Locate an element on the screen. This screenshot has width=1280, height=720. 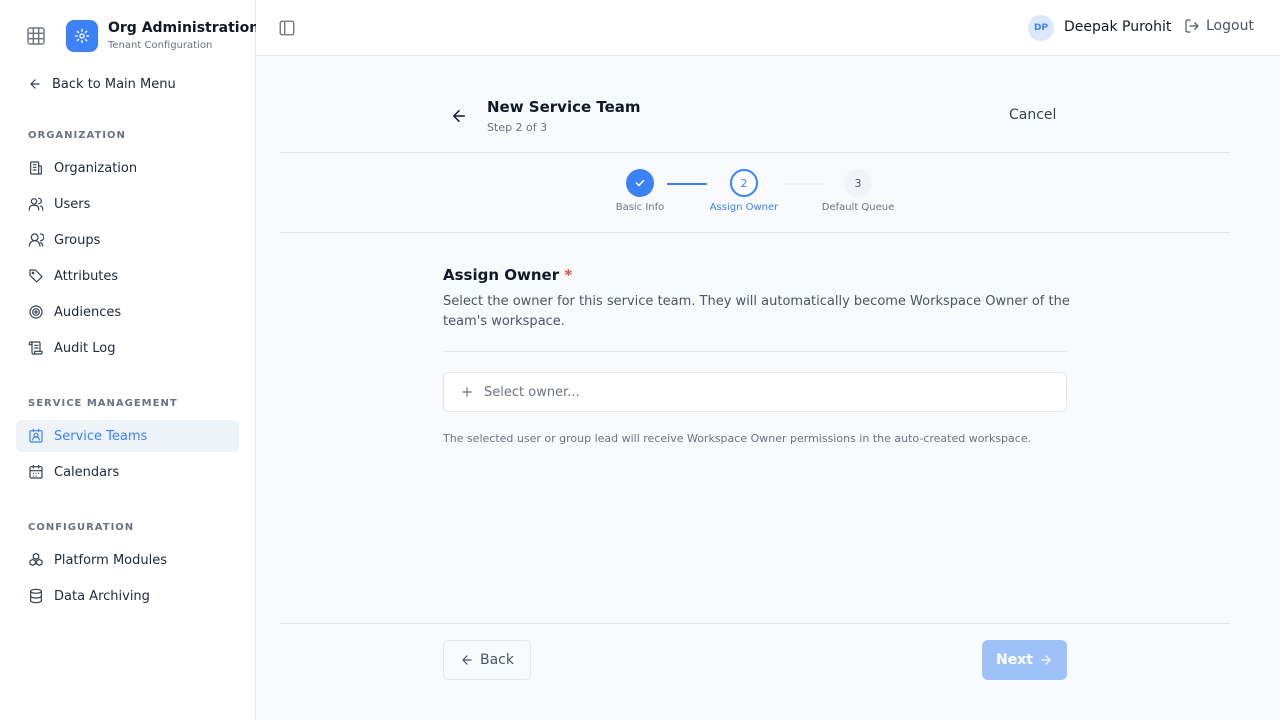
section-label-service-management: SERVICE MANAGEMENT is located at coordinates (103, 403).